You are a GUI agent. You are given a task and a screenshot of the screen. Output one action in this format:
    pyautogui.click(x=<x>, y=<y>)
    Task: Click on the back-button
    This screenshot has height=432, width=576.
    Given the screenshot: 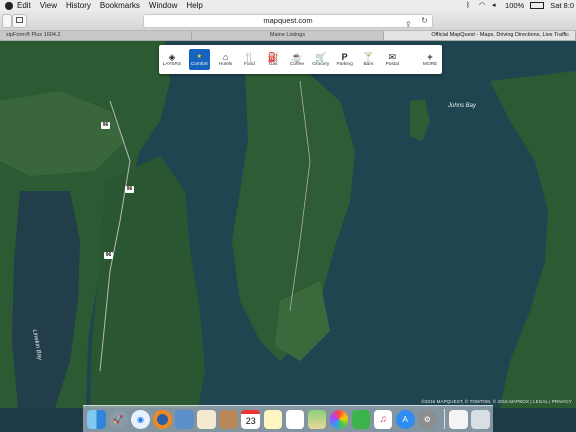 What is the action you would take?
    pyautogui.click(x=7, y=21)
    